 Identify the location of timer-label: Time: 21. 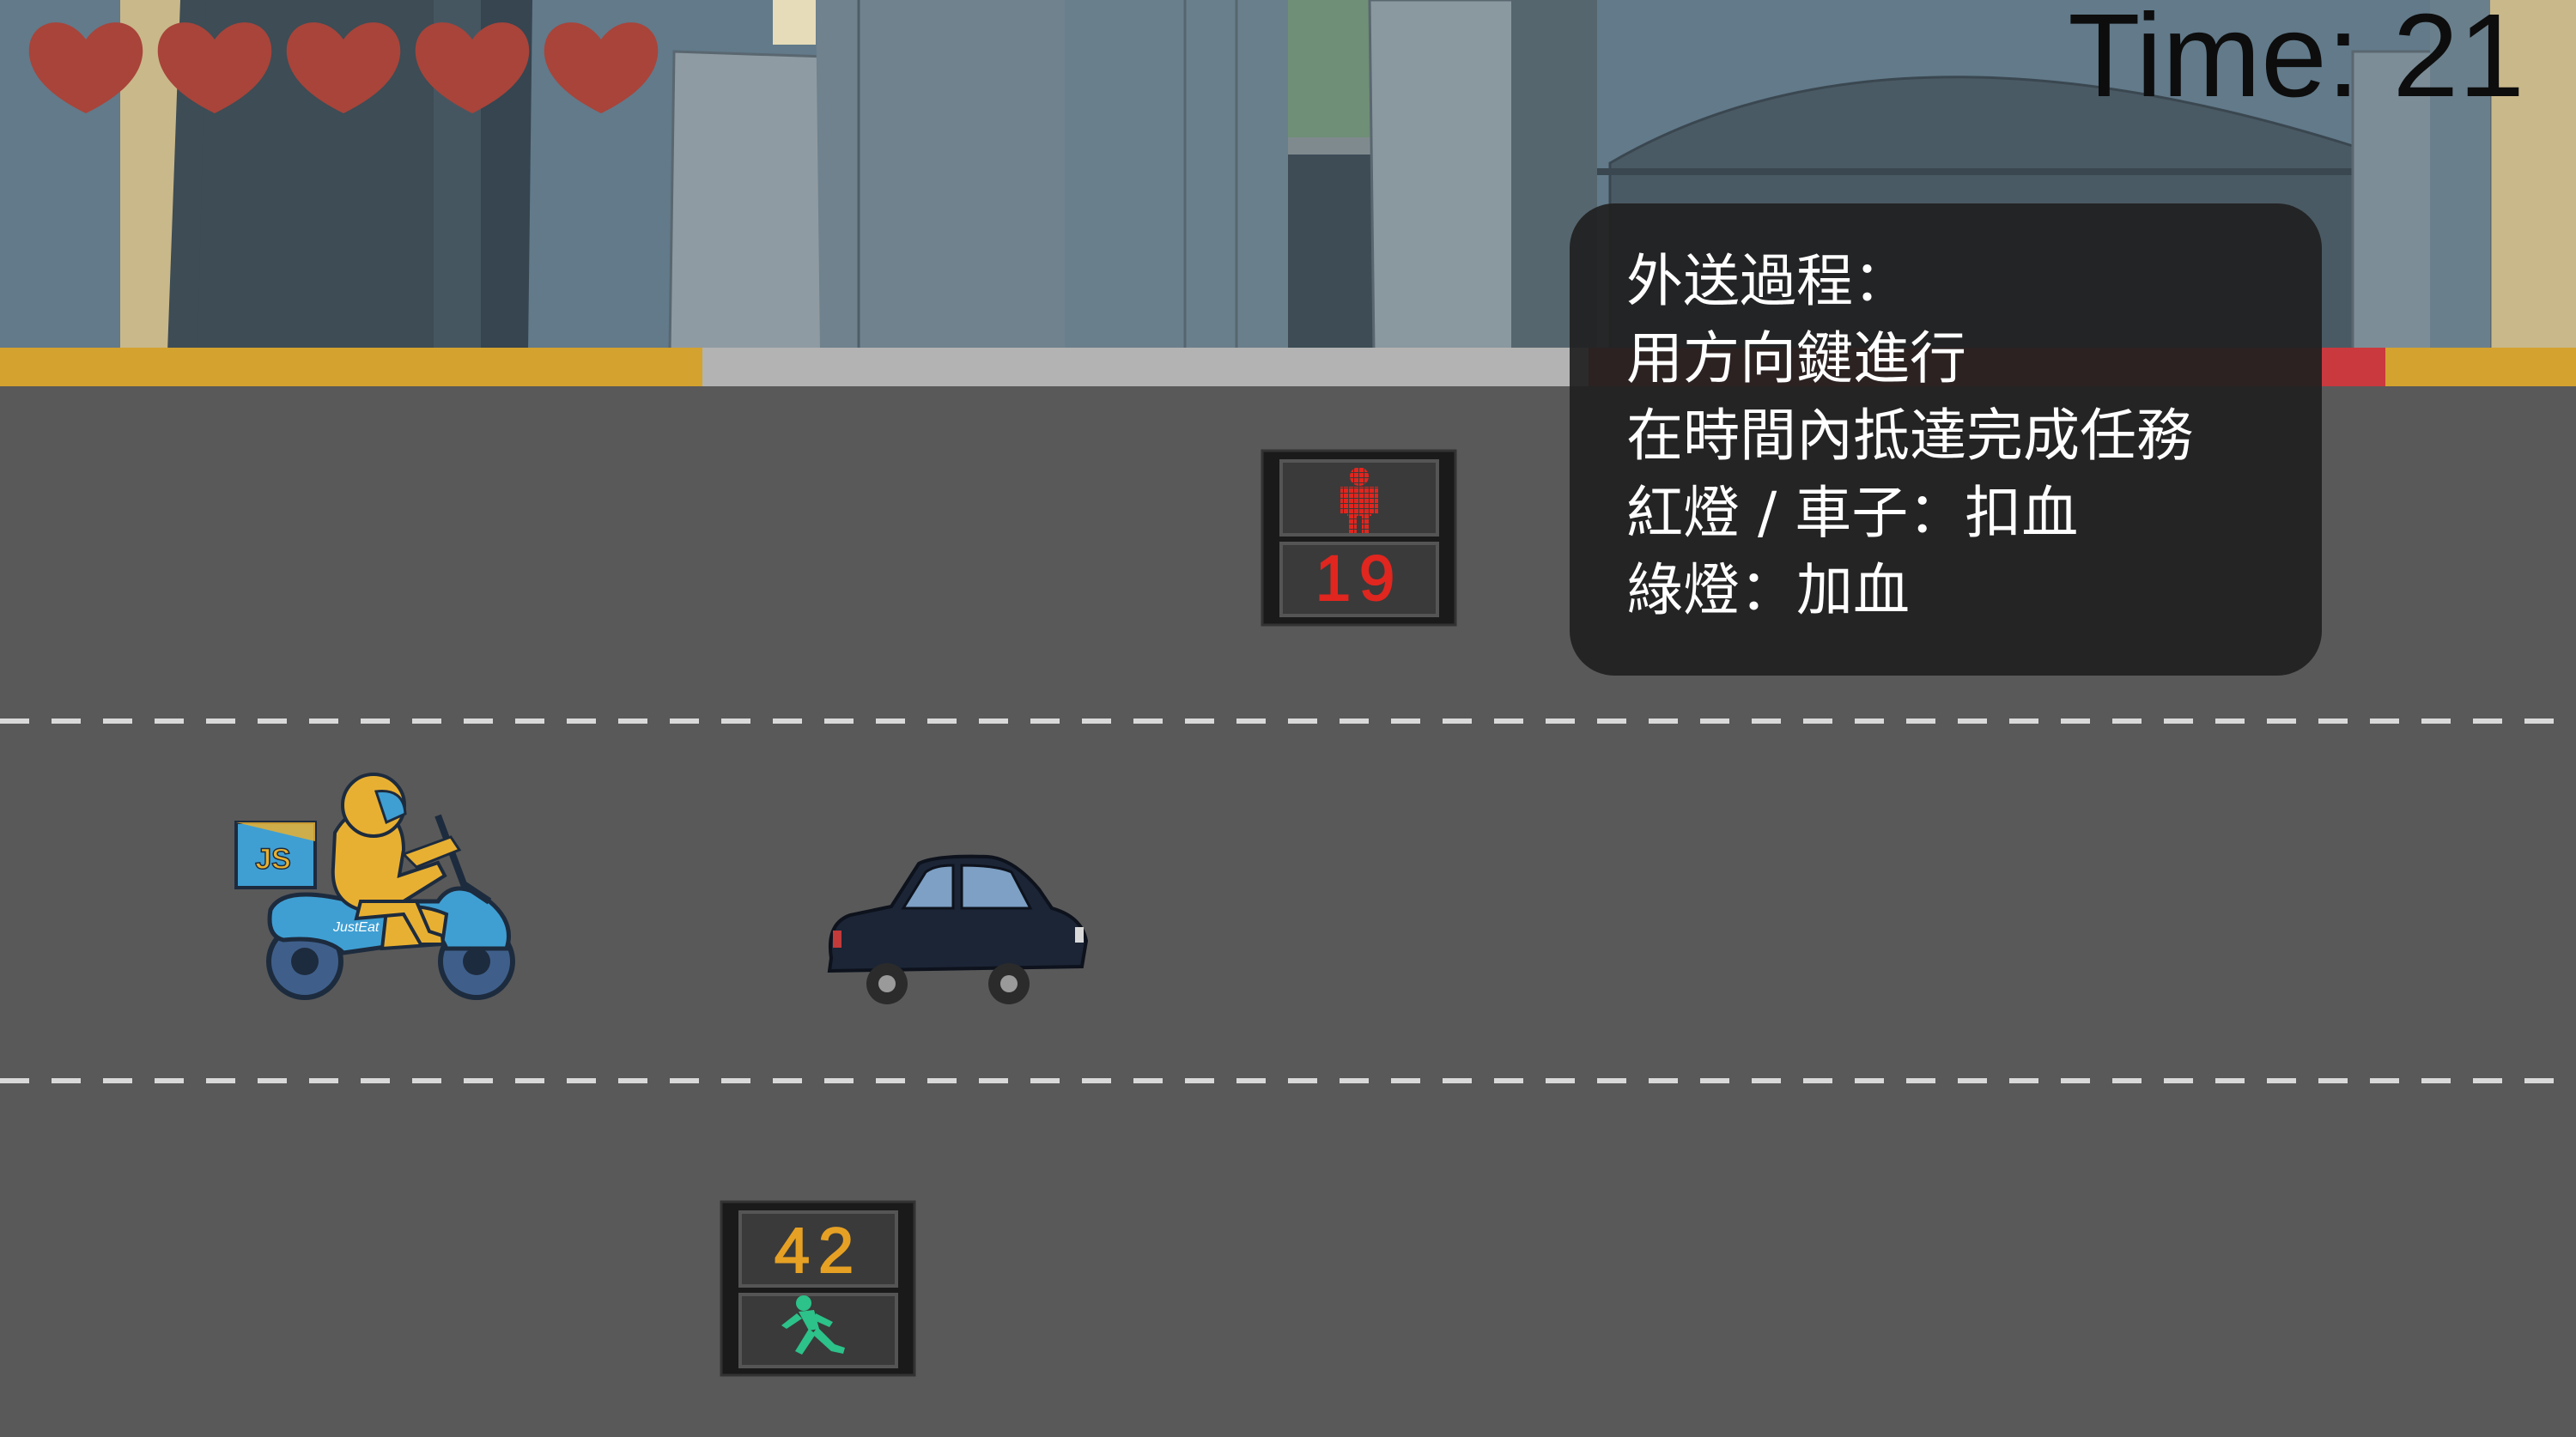
(2296, 61).